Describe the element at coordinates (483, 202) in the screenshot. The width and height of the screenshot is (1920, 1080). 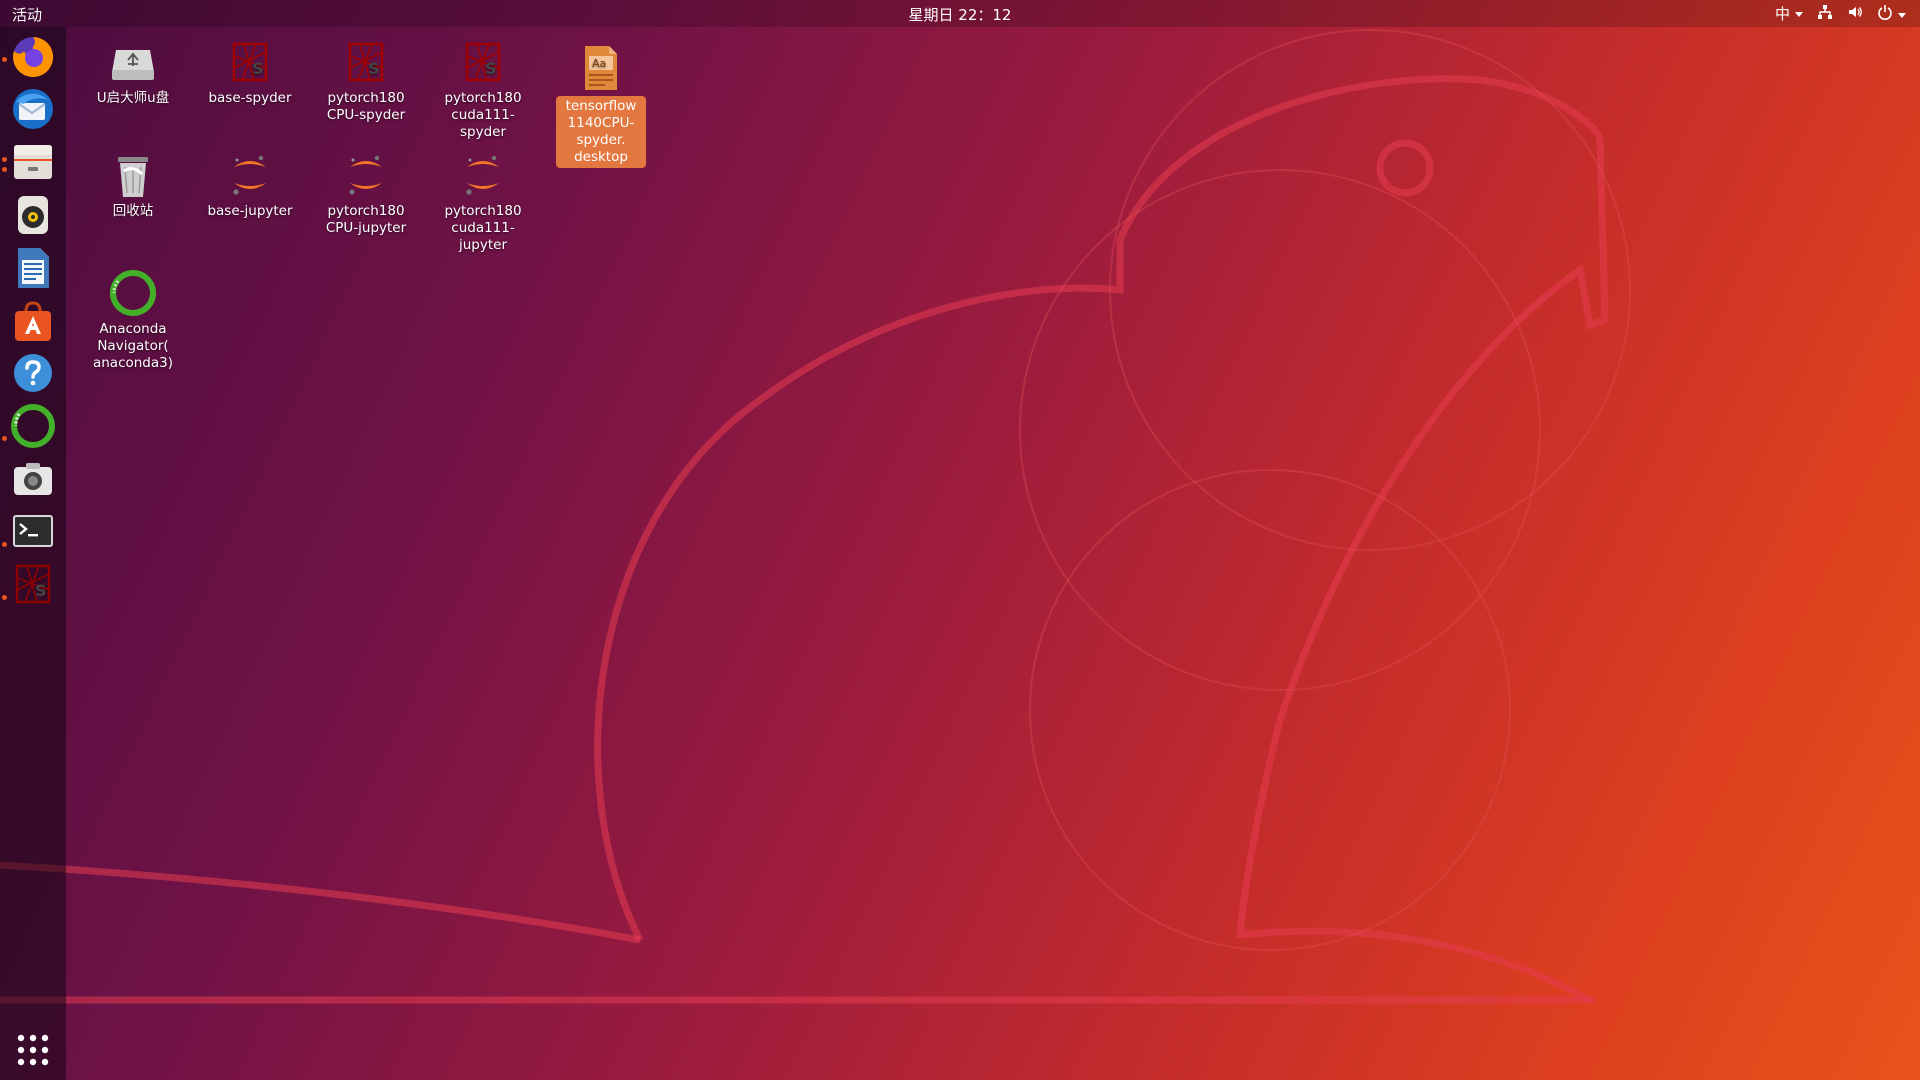
I see `desktop-icon-pytorch180-cuda111-jupyter: pytorch180 cuda111-jupyter` at that location.